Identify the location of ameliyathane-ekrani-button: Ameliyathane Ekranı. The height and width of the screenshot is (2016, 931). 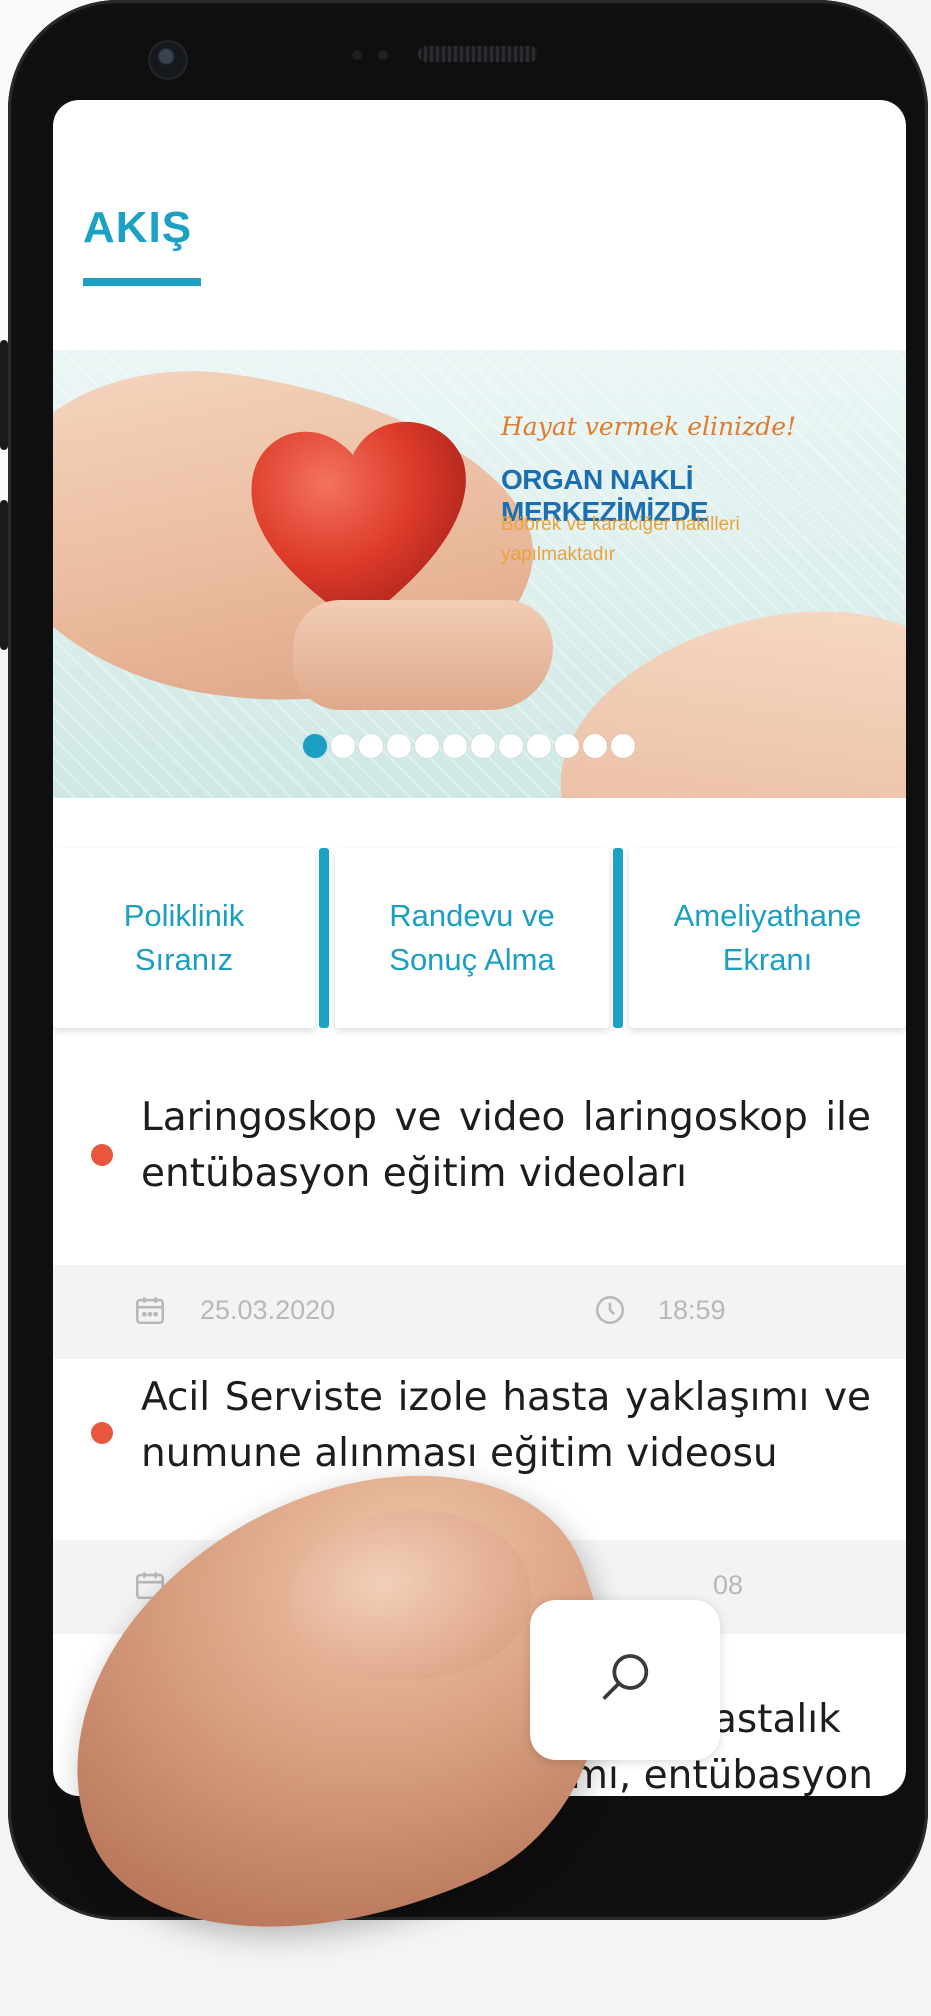
(767, 938).